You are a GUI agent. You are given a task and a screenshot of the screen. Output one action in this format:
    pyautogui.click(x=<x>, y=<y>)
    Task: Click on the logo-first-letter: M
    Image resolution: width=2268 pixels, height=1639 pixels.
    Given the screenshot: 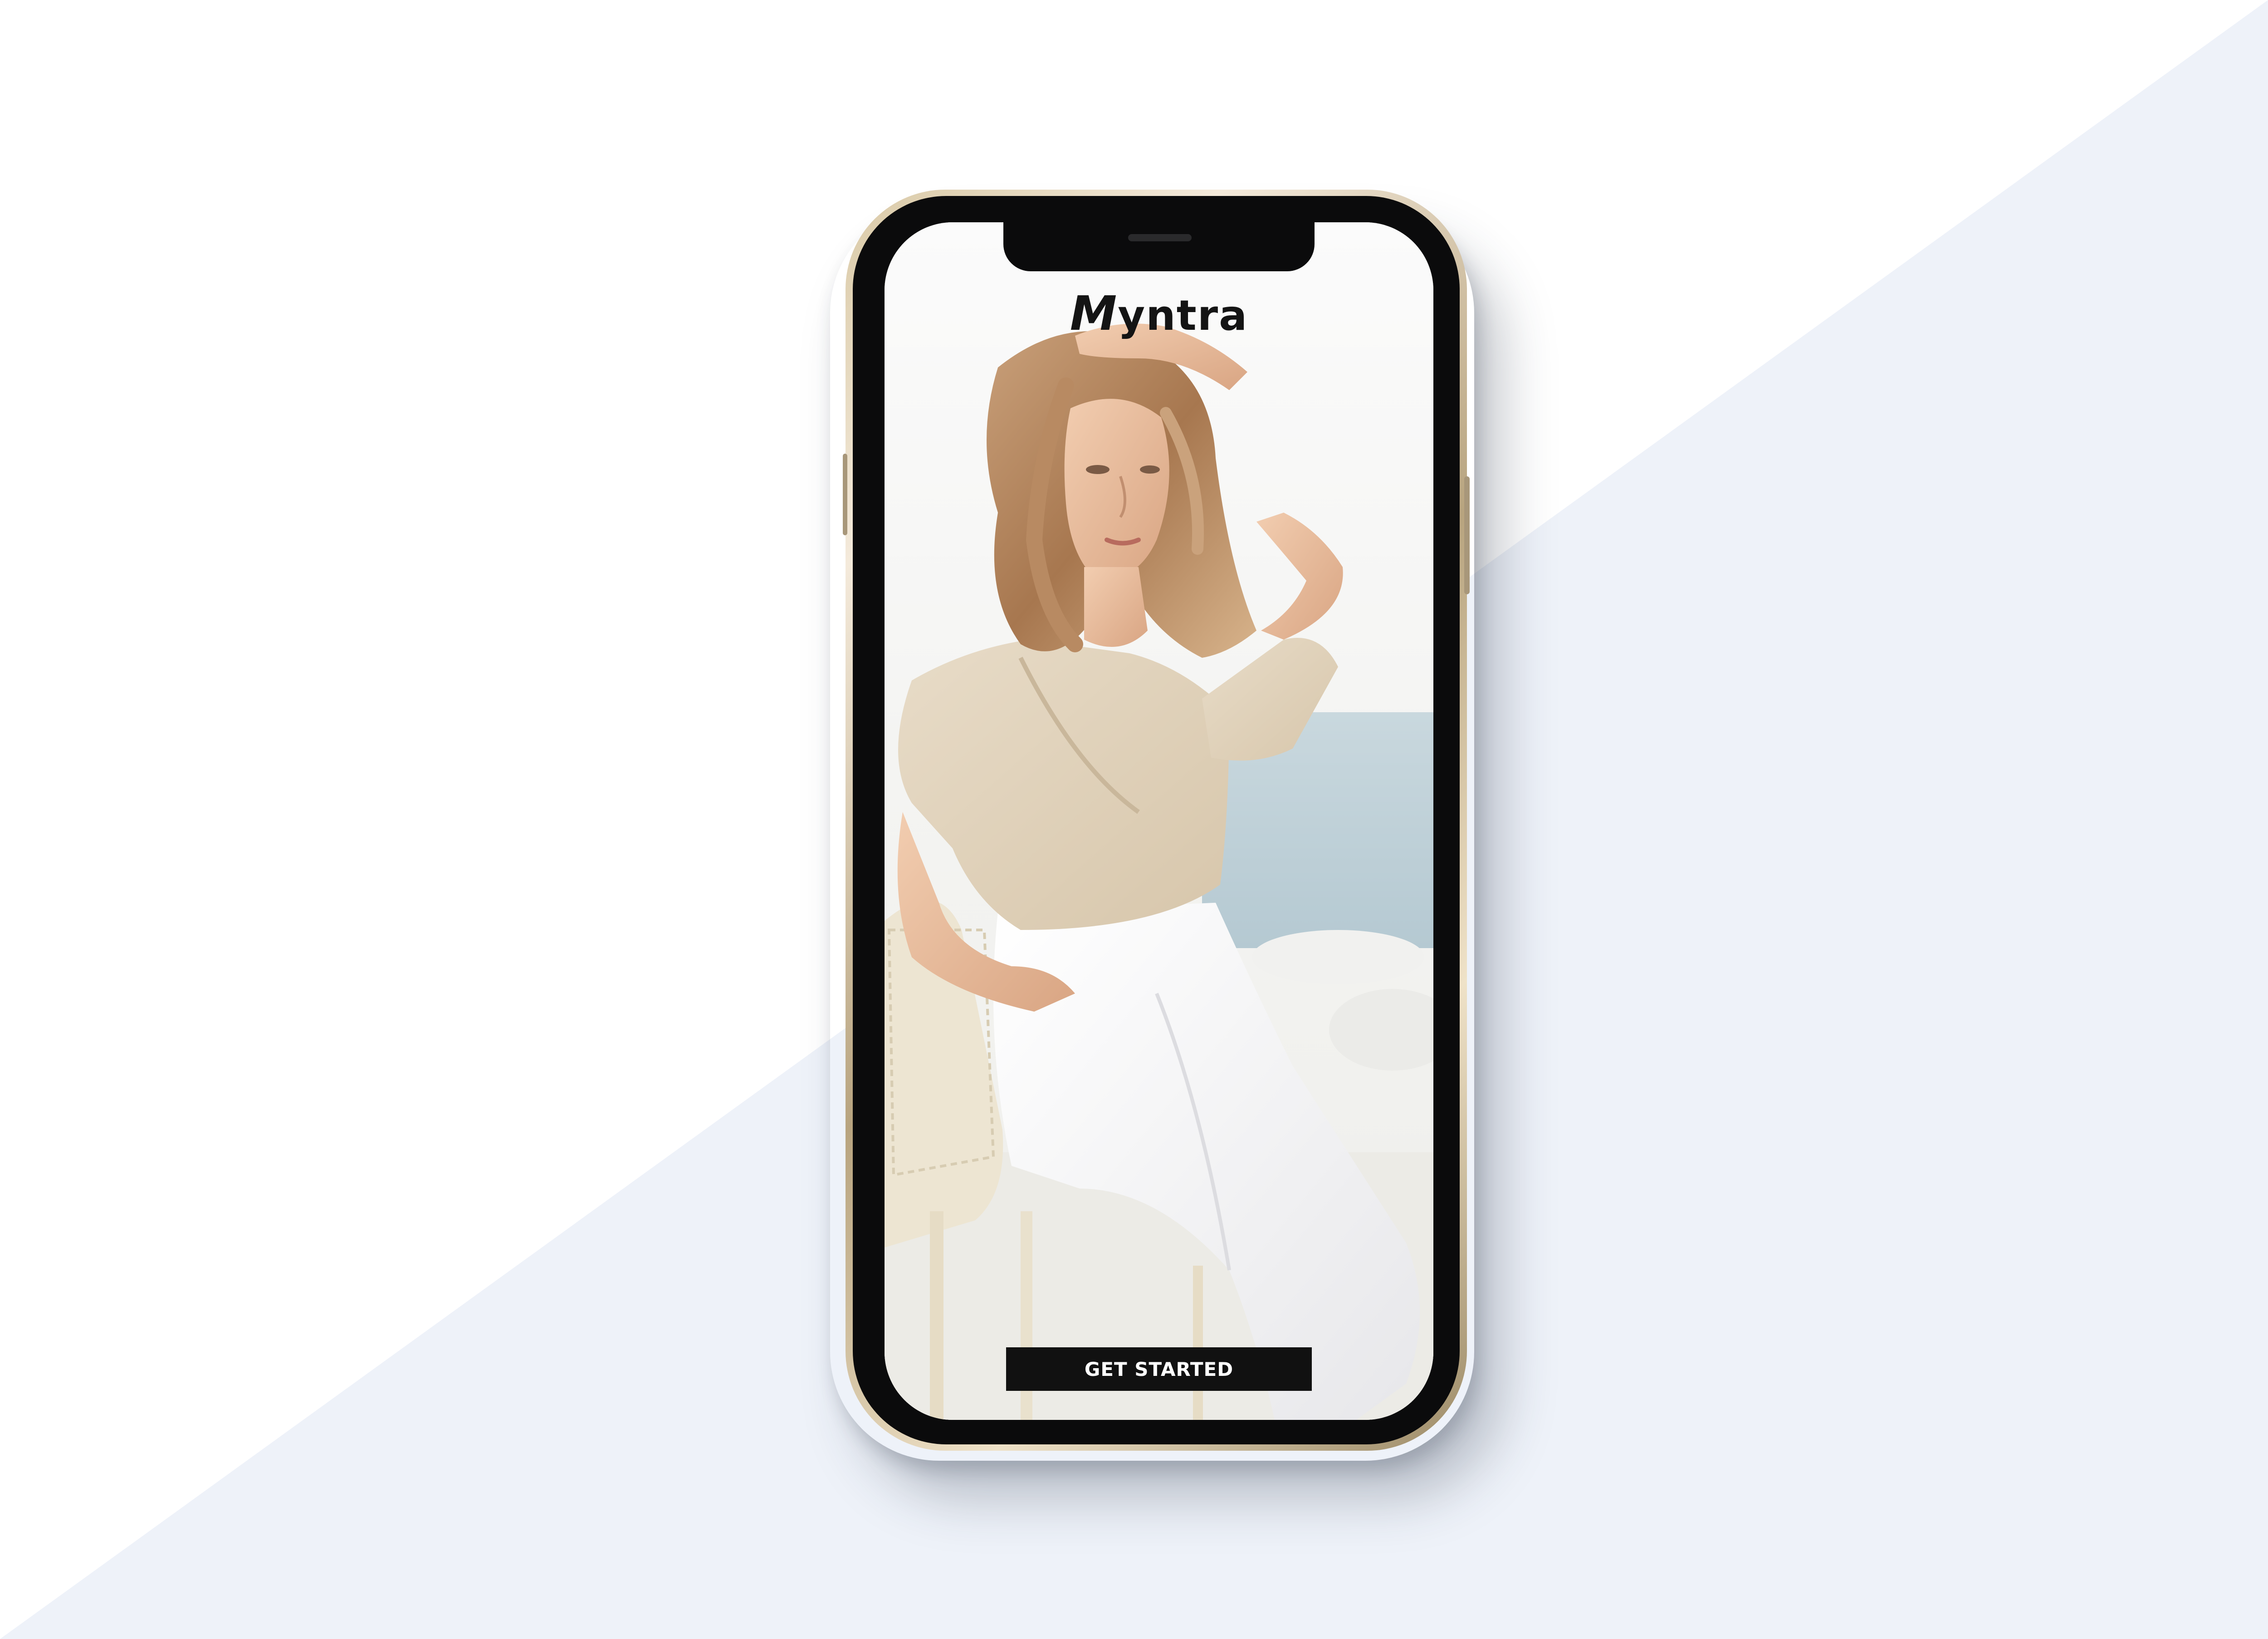 What is the action you would take?
    pyautogui.click(x=1094, y=313)
    